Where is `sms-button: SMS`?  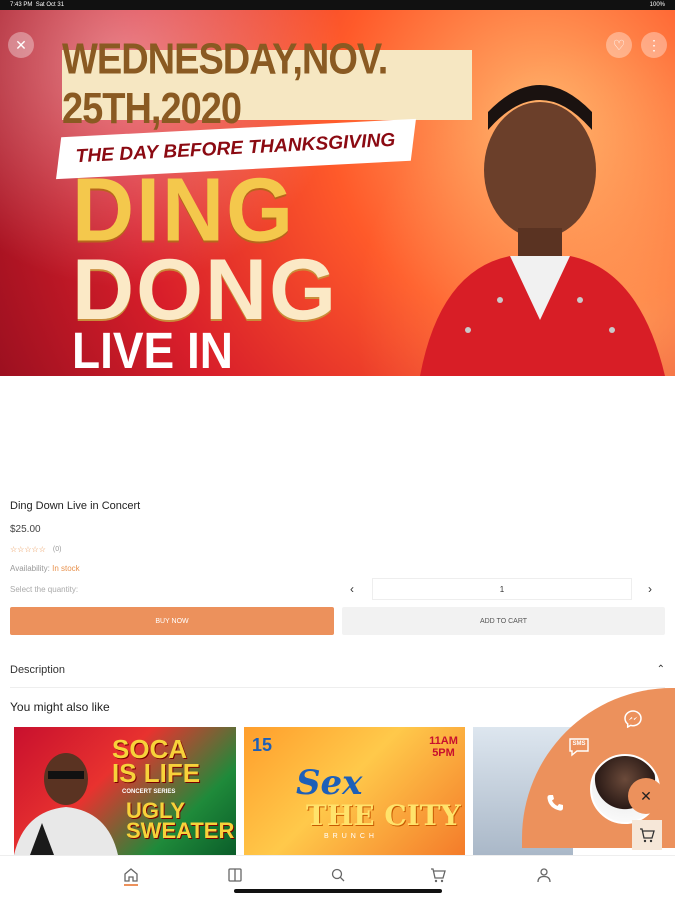 sms-button: SMS is located at coordinates (579, 747).